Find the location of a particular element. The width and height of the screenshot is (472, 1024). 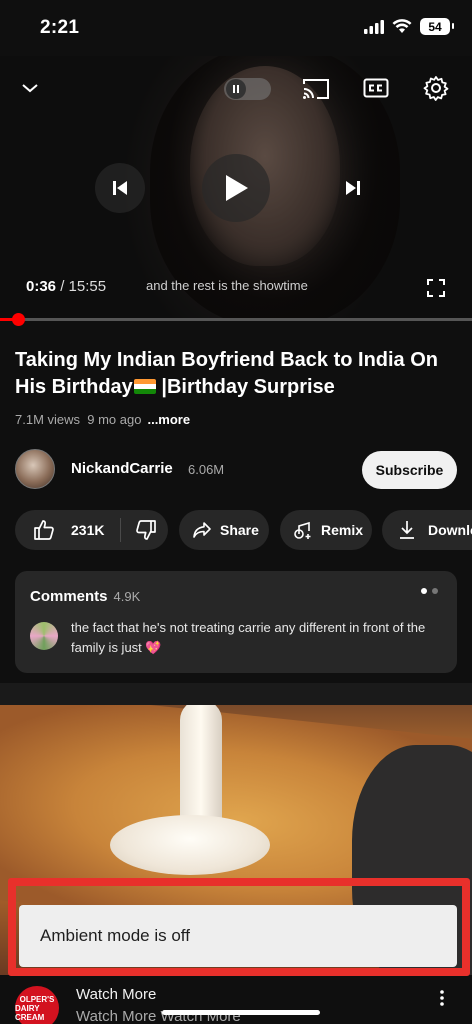

wifi-icon is located at coordinates (402, 26).